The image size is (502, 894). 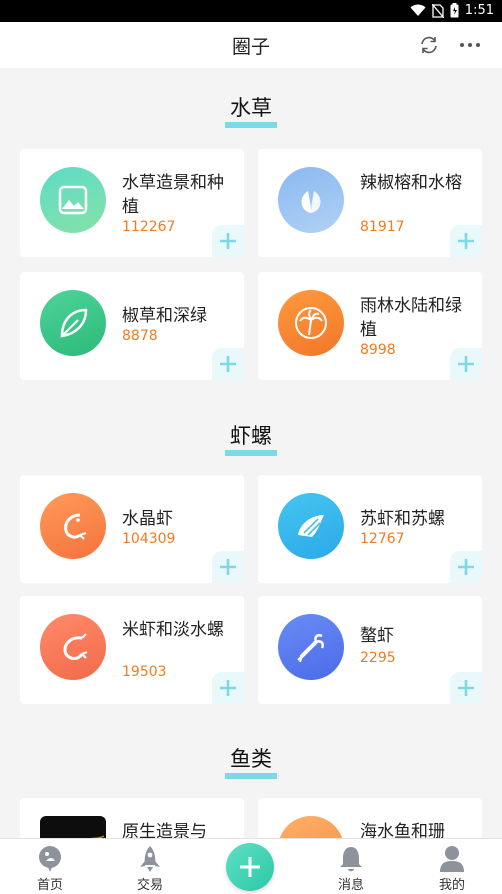 I want to click on member-count: 12767, so click(x=382, y=539).